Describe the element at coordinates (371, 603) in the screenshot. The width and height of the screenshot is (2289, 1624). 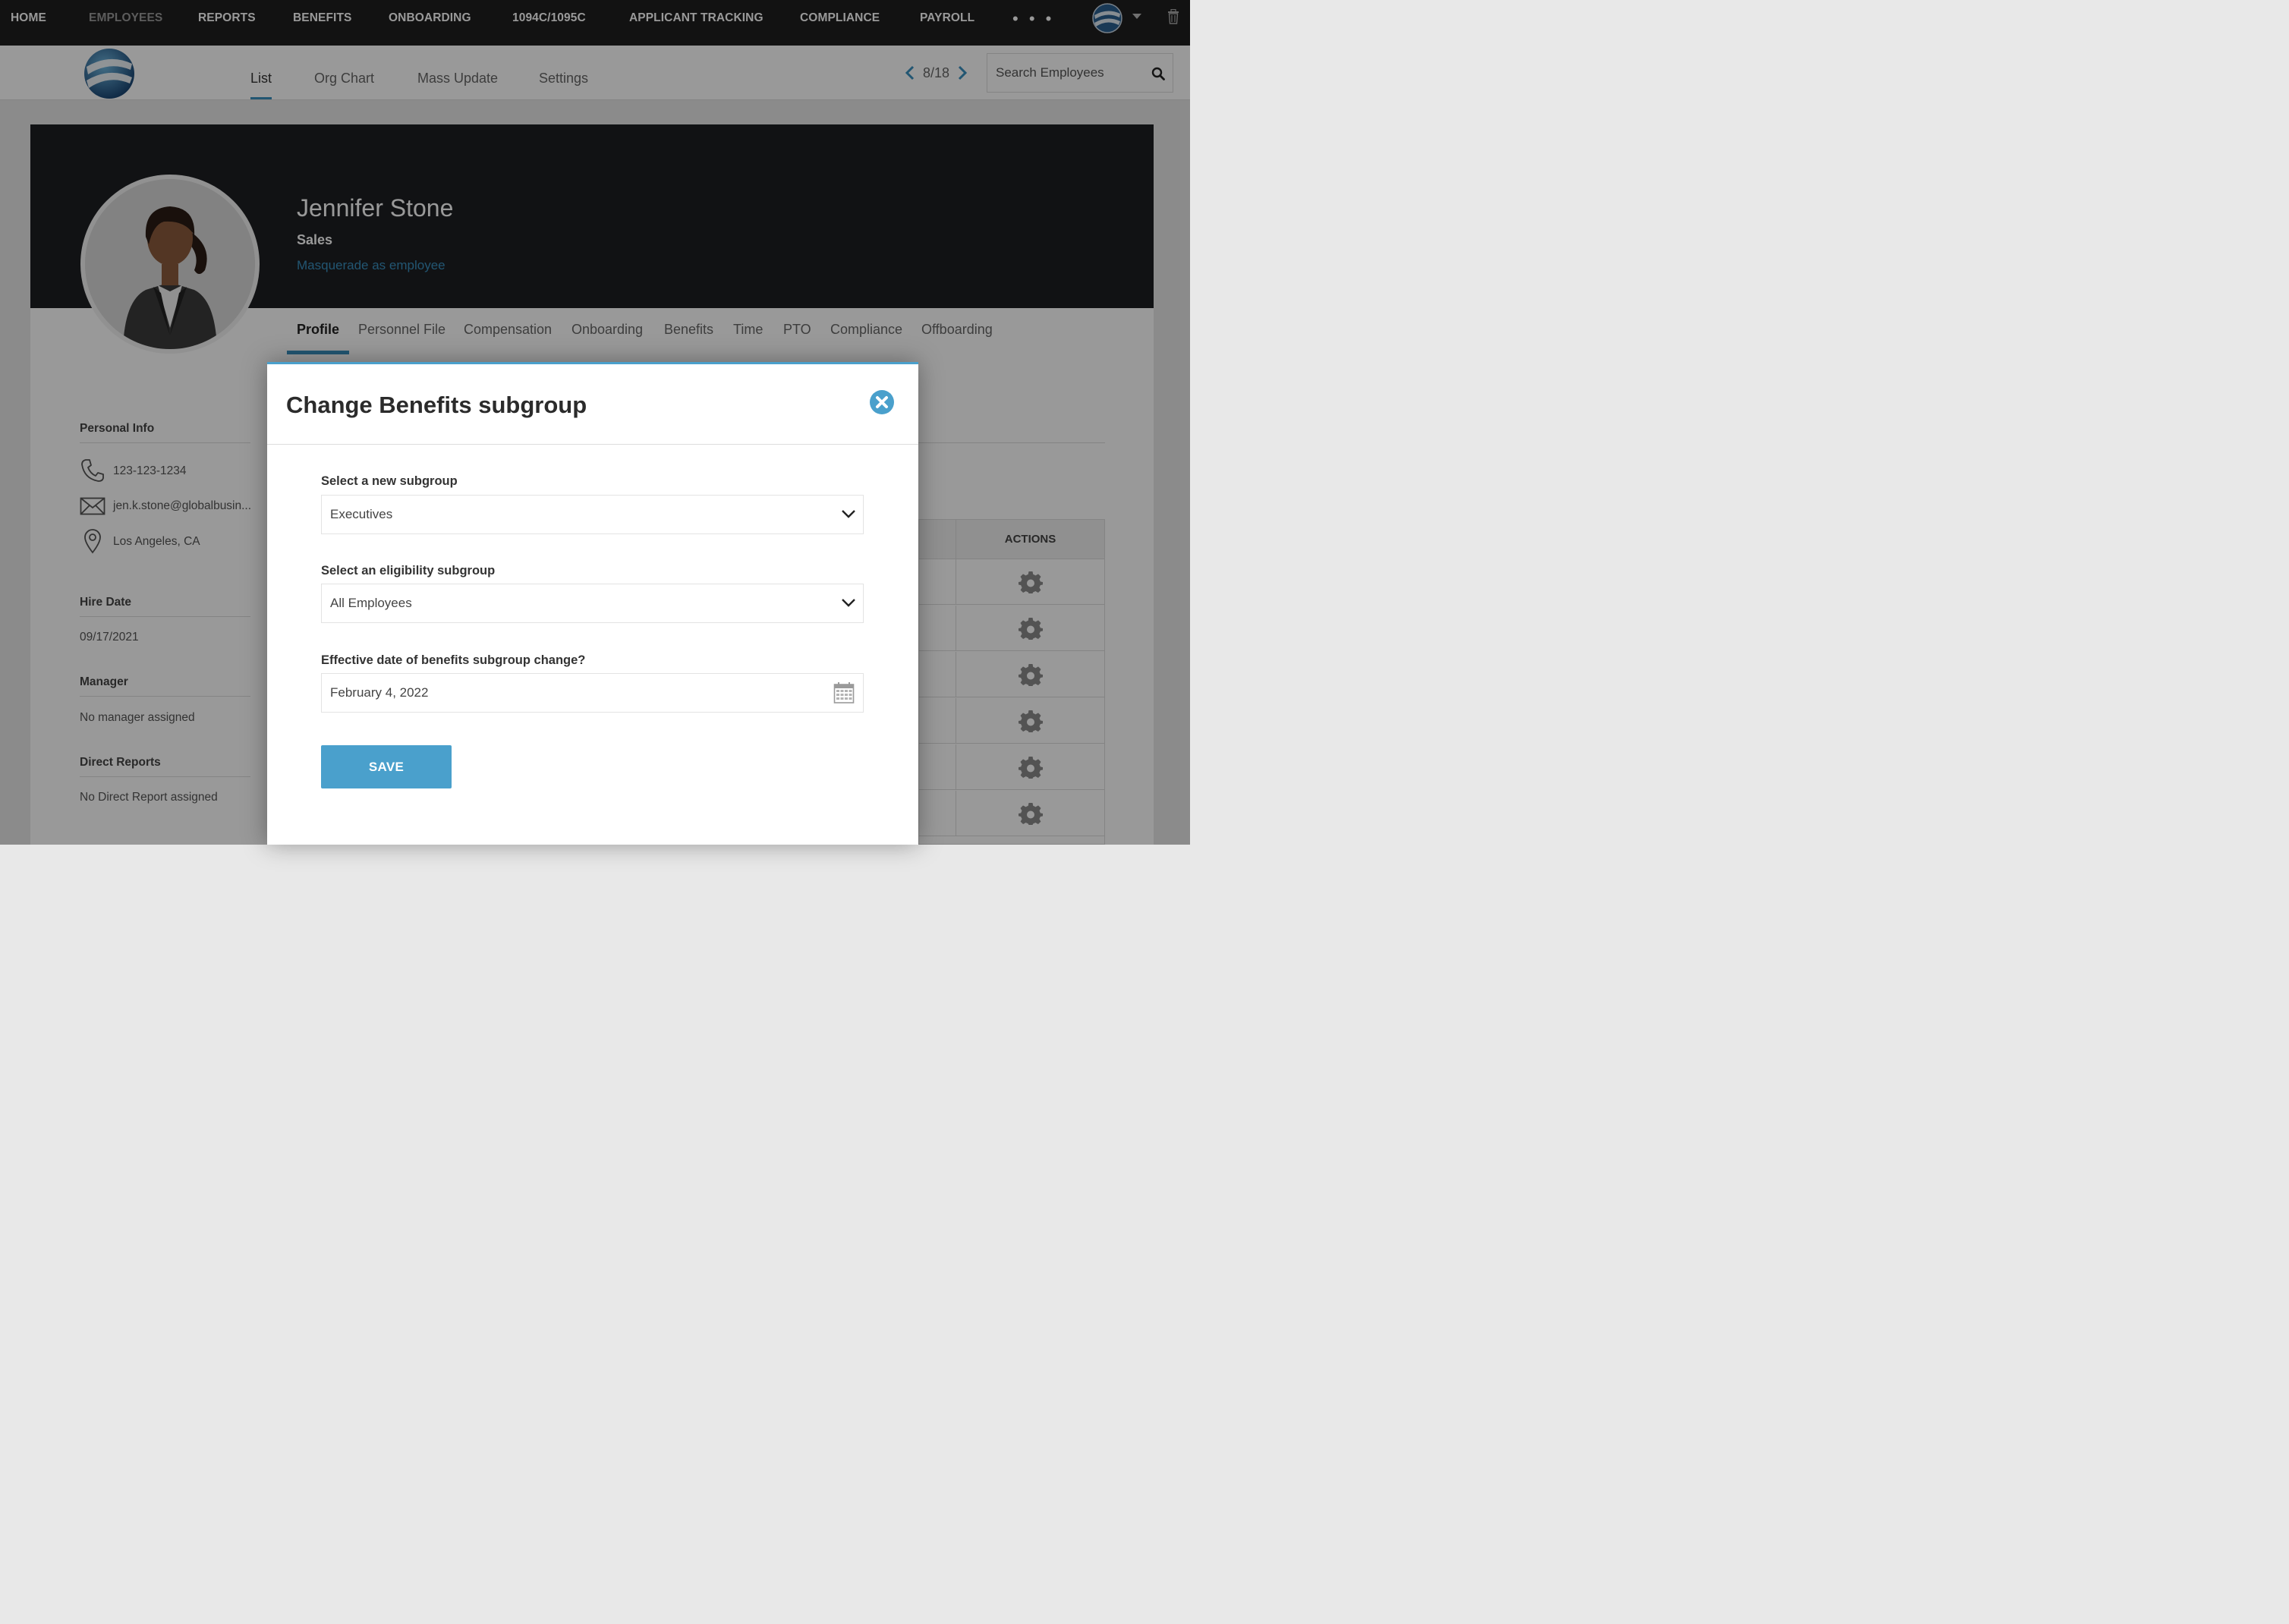
I see `eligibility-selected-value: All Employees` at that location.